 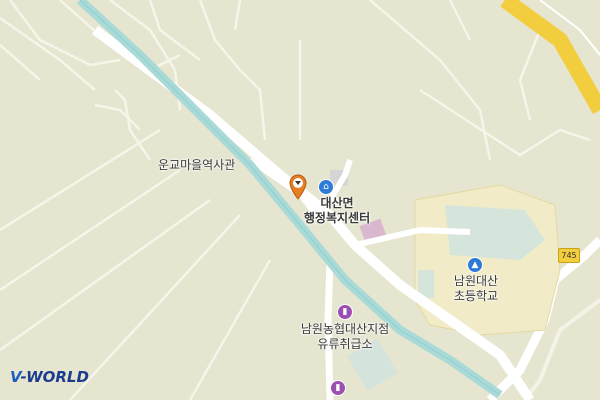 I want to click on location-pin-icon, so click(x=298, y=187).